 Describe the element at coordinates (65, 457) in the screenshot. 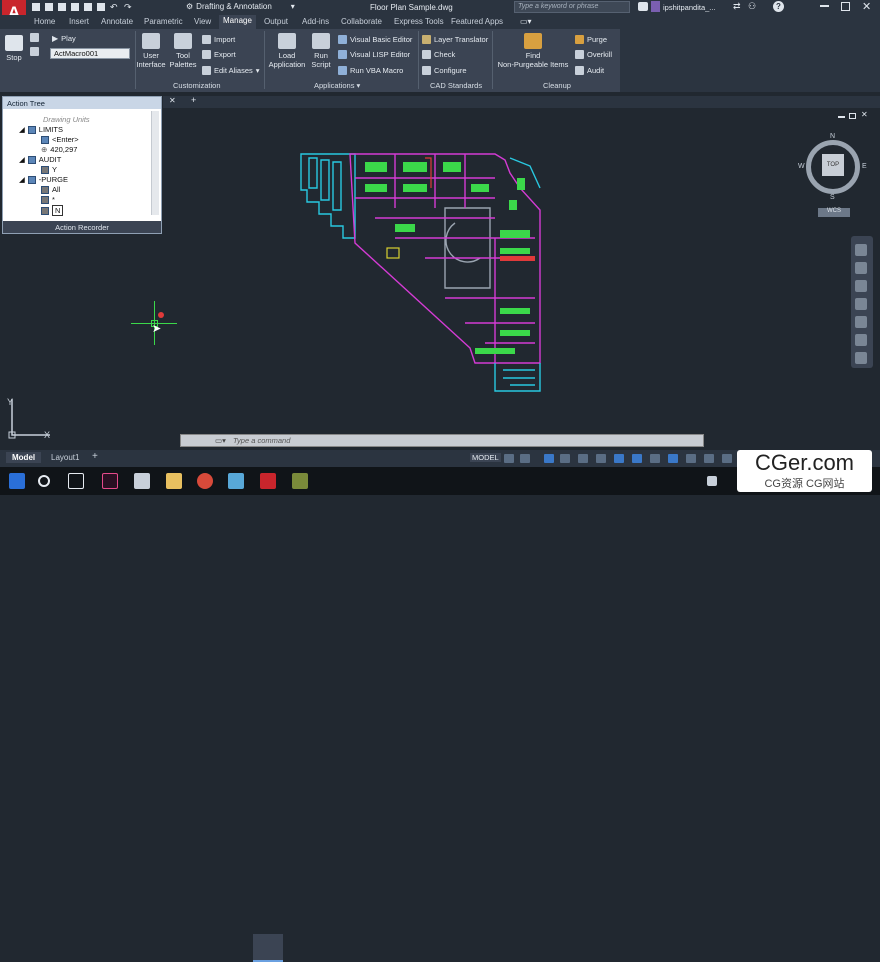

I see `tab-layout1: Layout1` at that location.